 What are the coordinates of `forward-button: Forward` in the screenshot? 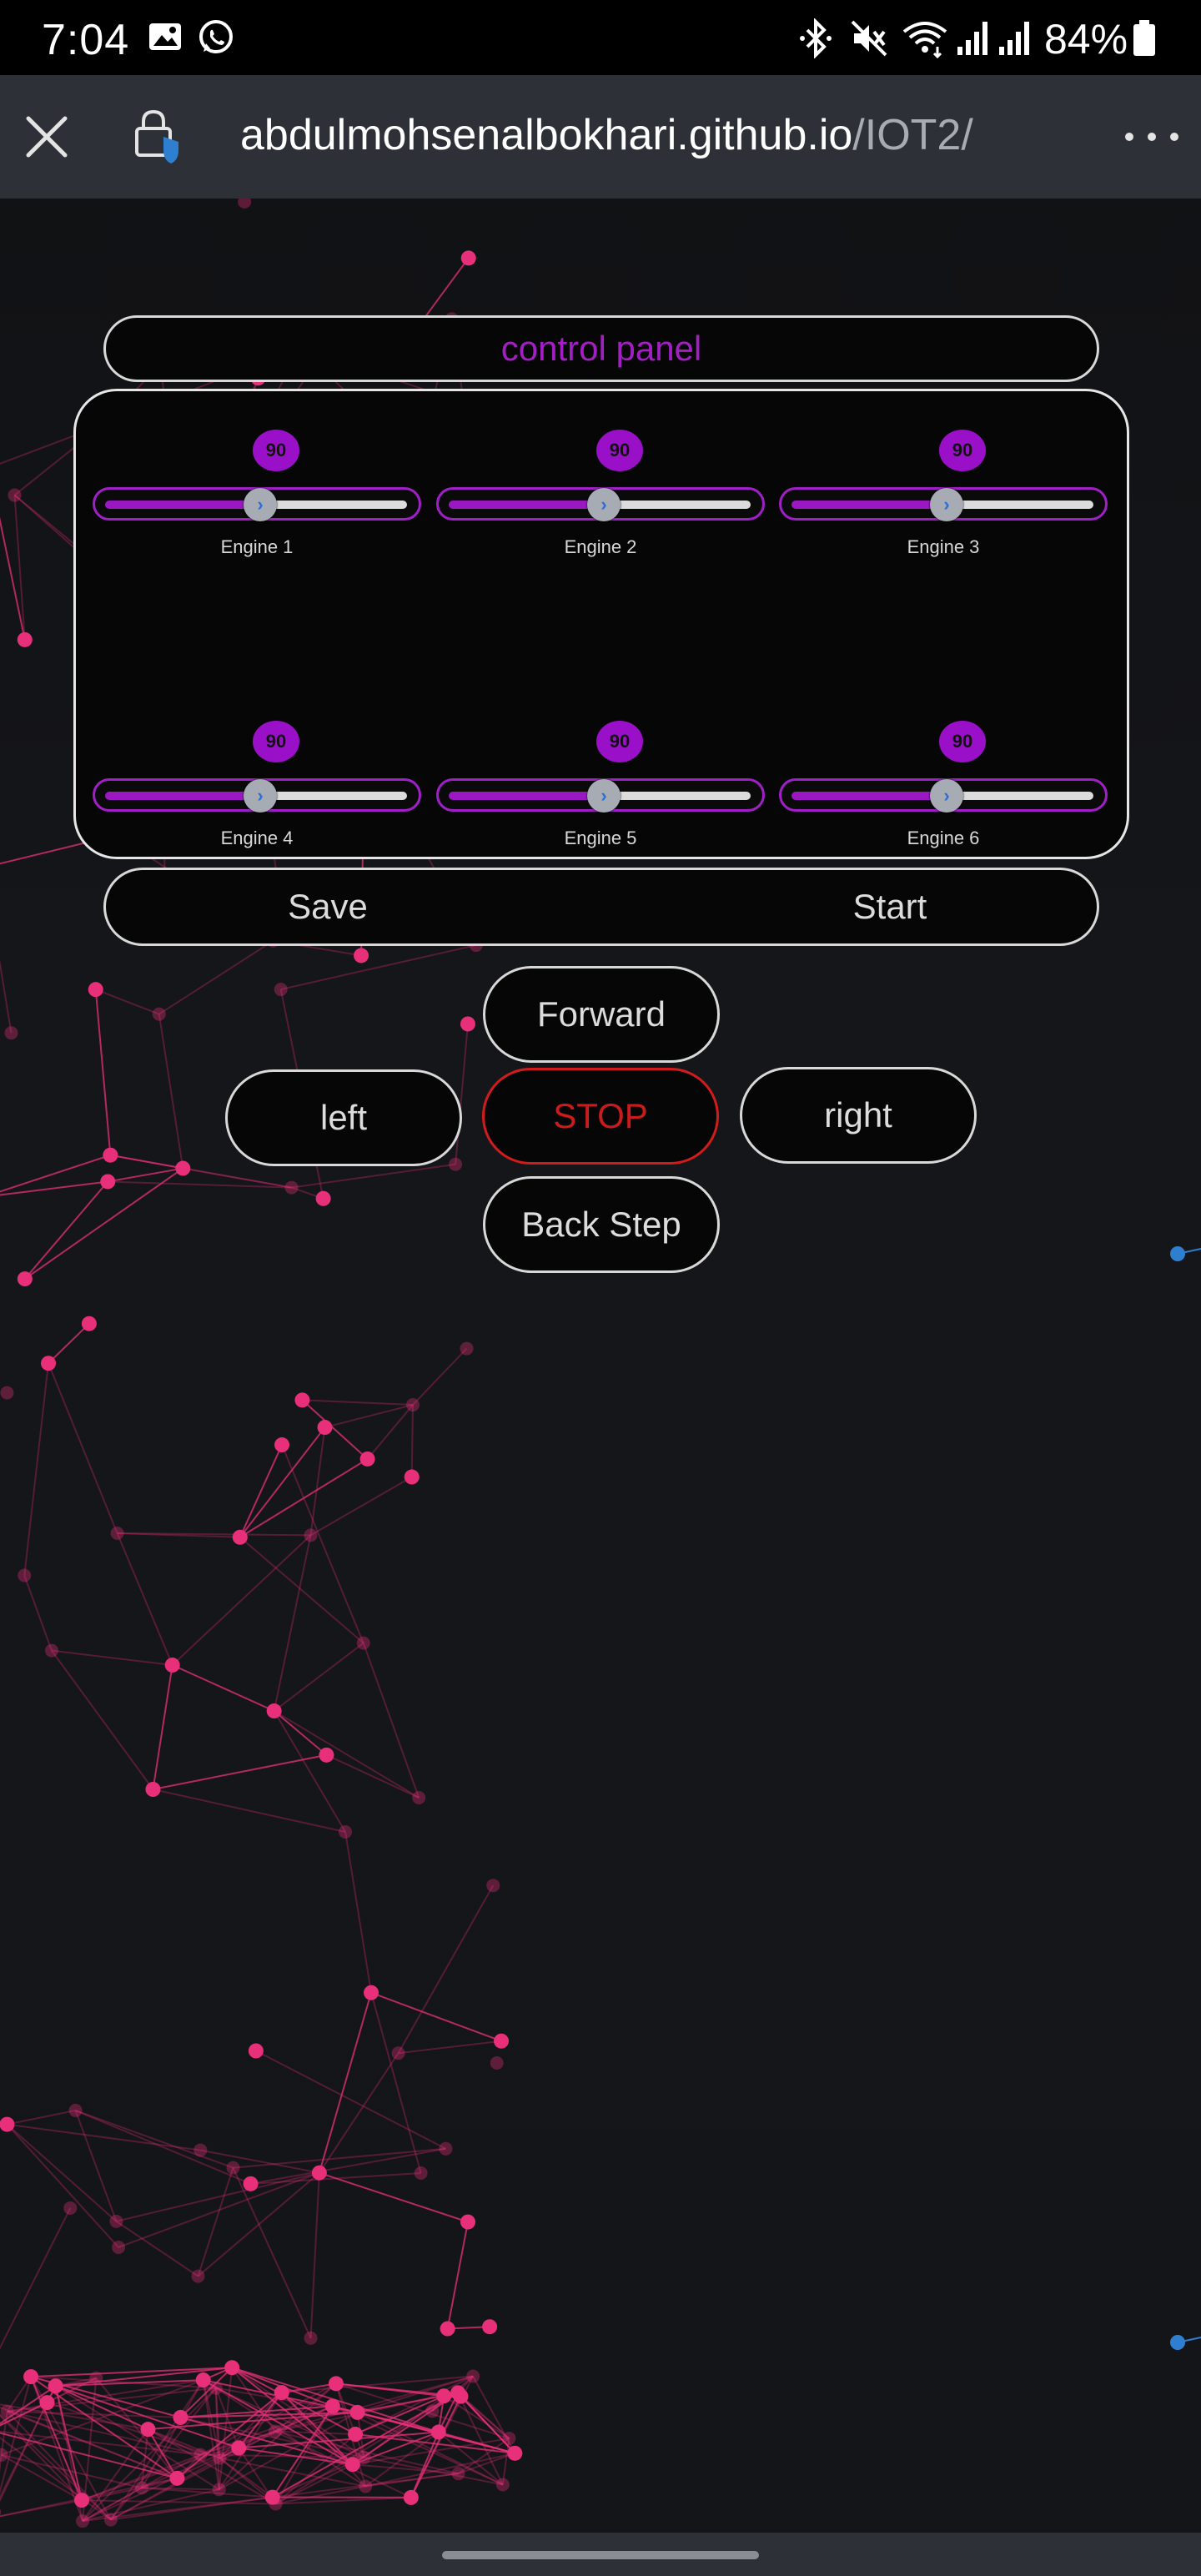 It's located at (602, 1014).